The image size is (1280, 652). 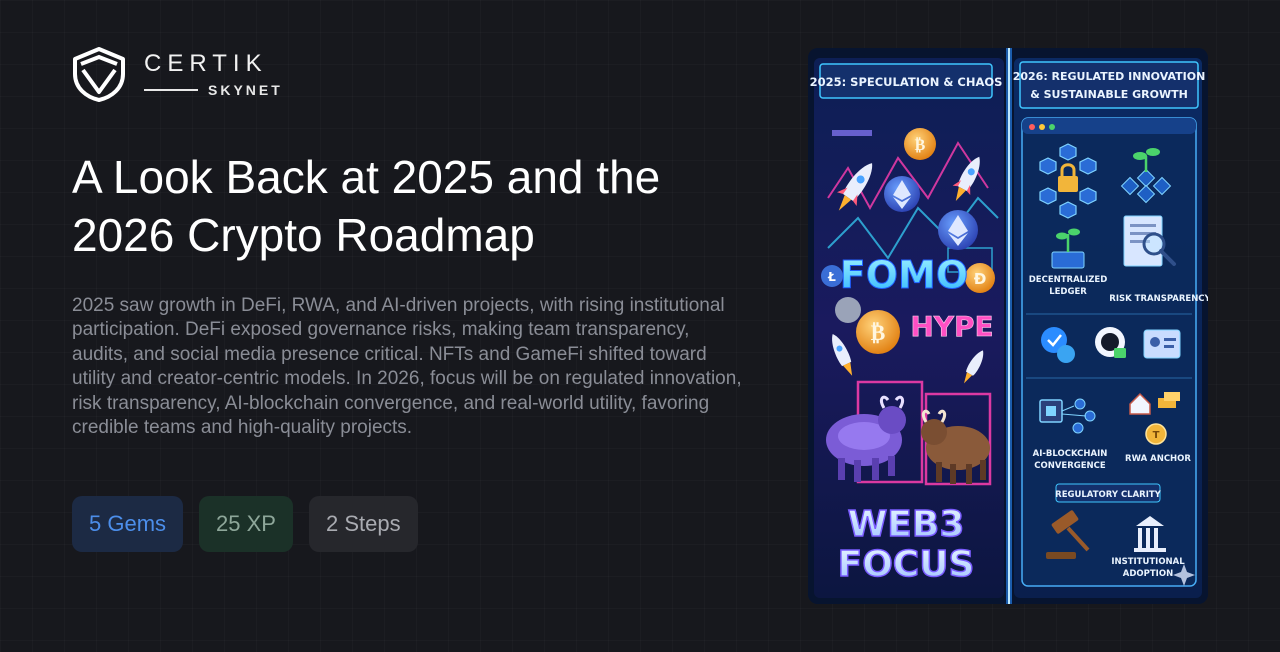 I want to click on institutional-label-1: INSTITUTIONAL, so click(x=1148, y=562).